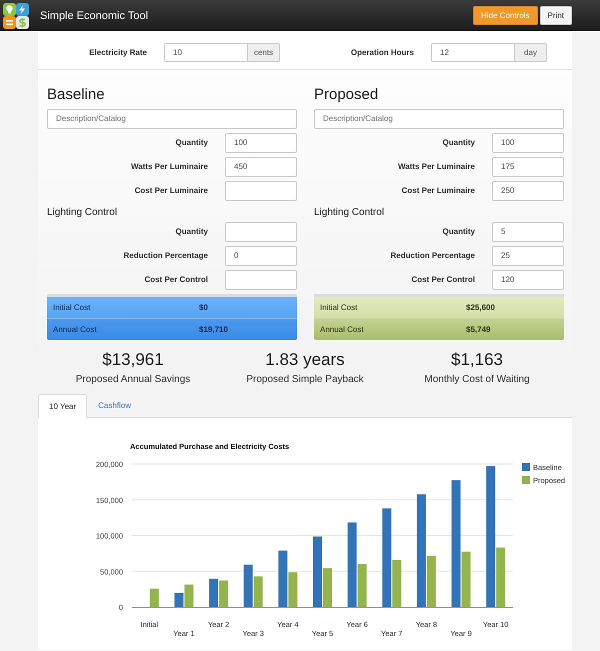 The width and height of the screenshot is (600, 651). Describe the element at coordinates (528, 190) in the screenshot. I see `input-field: 250` at that location.